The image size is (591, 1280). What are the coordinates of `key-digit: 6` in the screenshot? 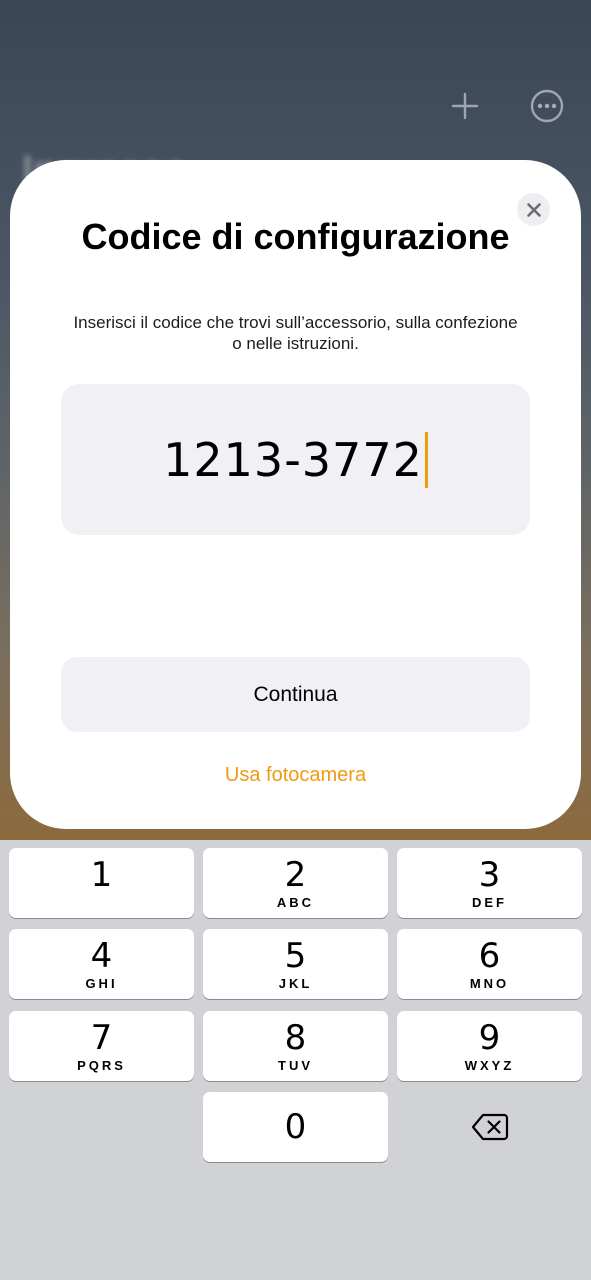 It's located at (489, 955).